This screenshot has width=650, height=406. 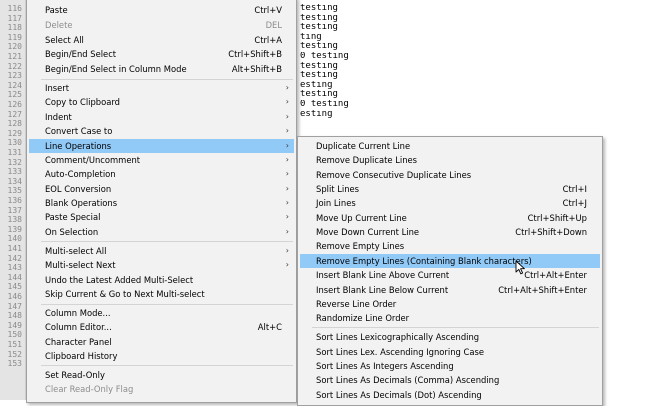 What do you see at coordinates (161, 160) in the screenshot?
I see `menu-item-comment-uncomment: Comment/Uncomment ›` at bounding box center [161, 160].